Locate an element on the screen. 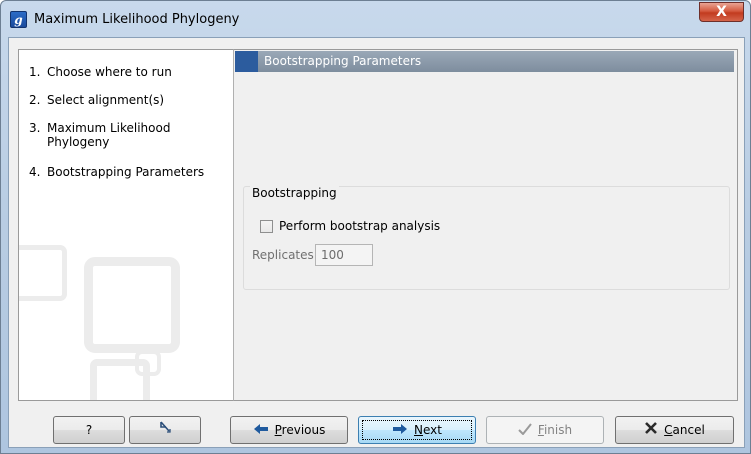  title-bar: g Maximum Likelihood Phylogeny X is located at coordinates (375, 19).